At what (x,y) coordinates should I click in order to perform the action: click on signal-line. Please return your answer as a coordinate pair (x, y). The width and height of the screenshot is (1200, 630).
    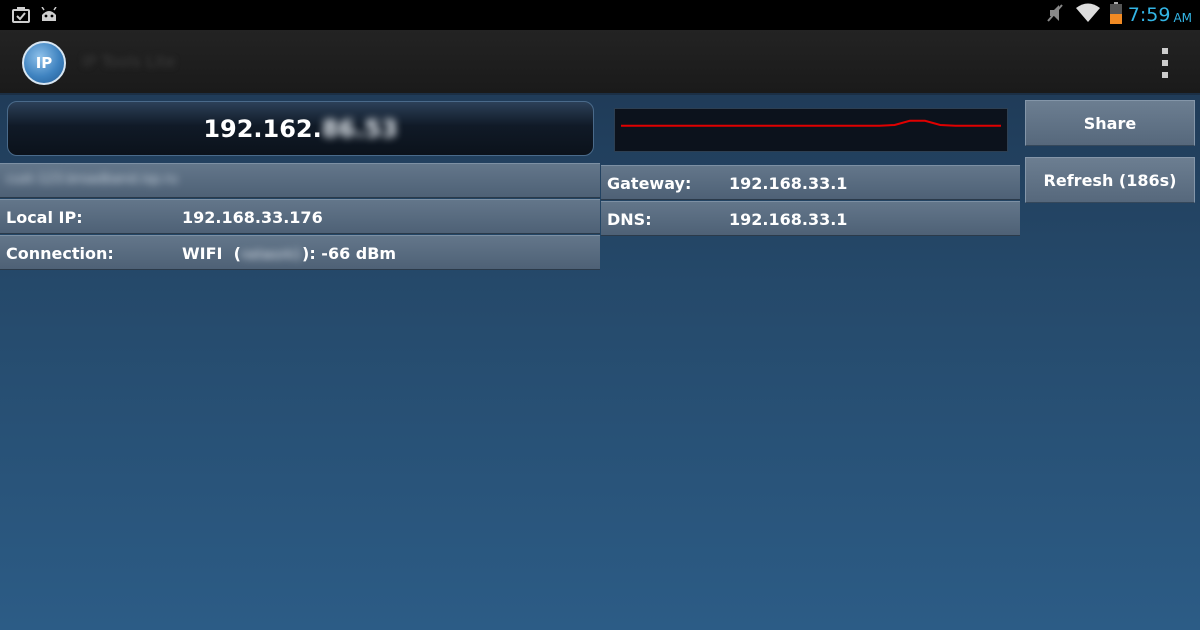
    Looking at the image, I should click on (811, 123).